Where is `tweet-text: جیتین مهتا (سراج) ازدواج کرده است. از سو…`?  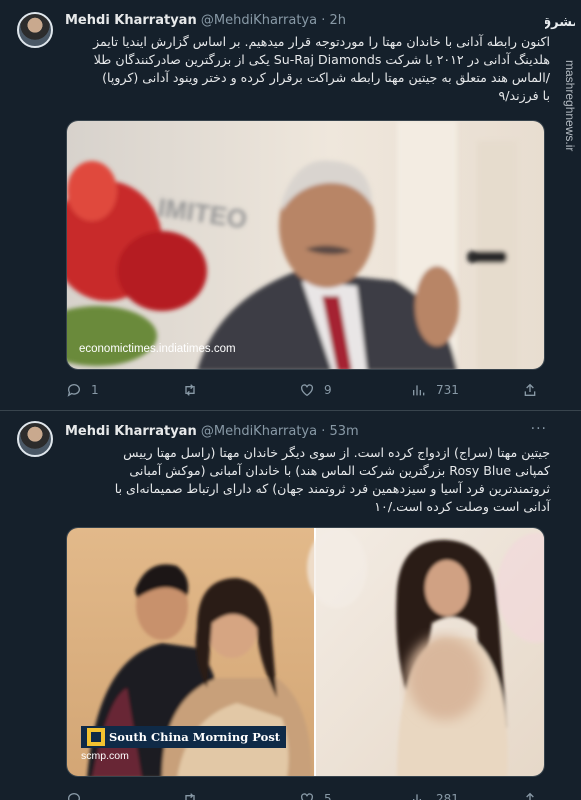 tweet-text: جیتین مهتا (سراج) ازدواج کرده است. از سو… is located at coordinates (306, 480).